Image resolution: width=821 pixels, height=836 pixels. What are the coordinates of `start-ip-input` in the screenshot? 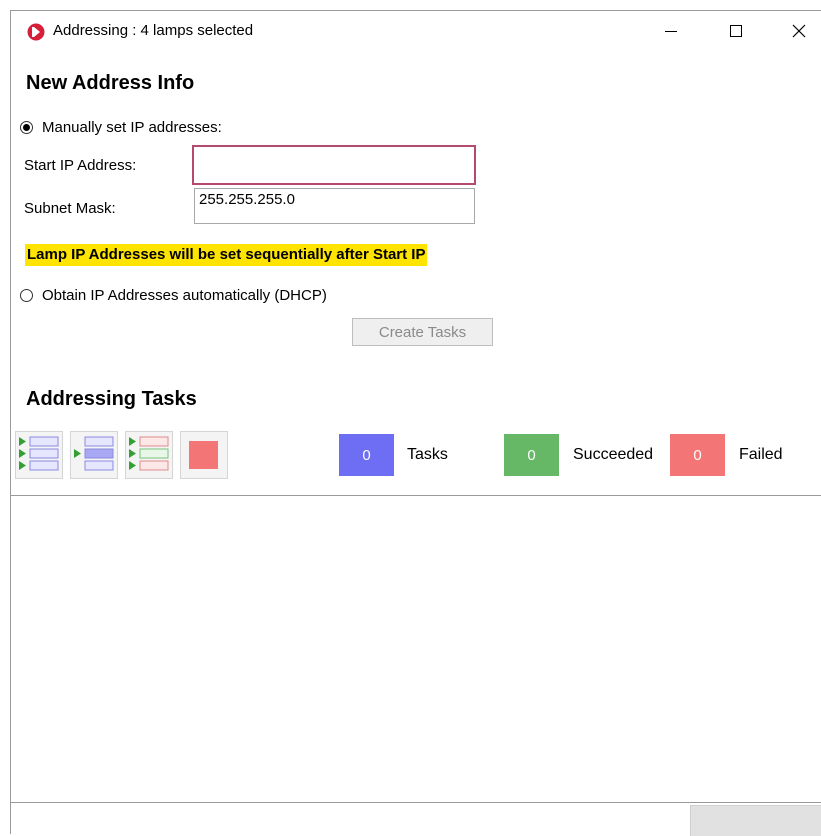 It's located at (334, 165).